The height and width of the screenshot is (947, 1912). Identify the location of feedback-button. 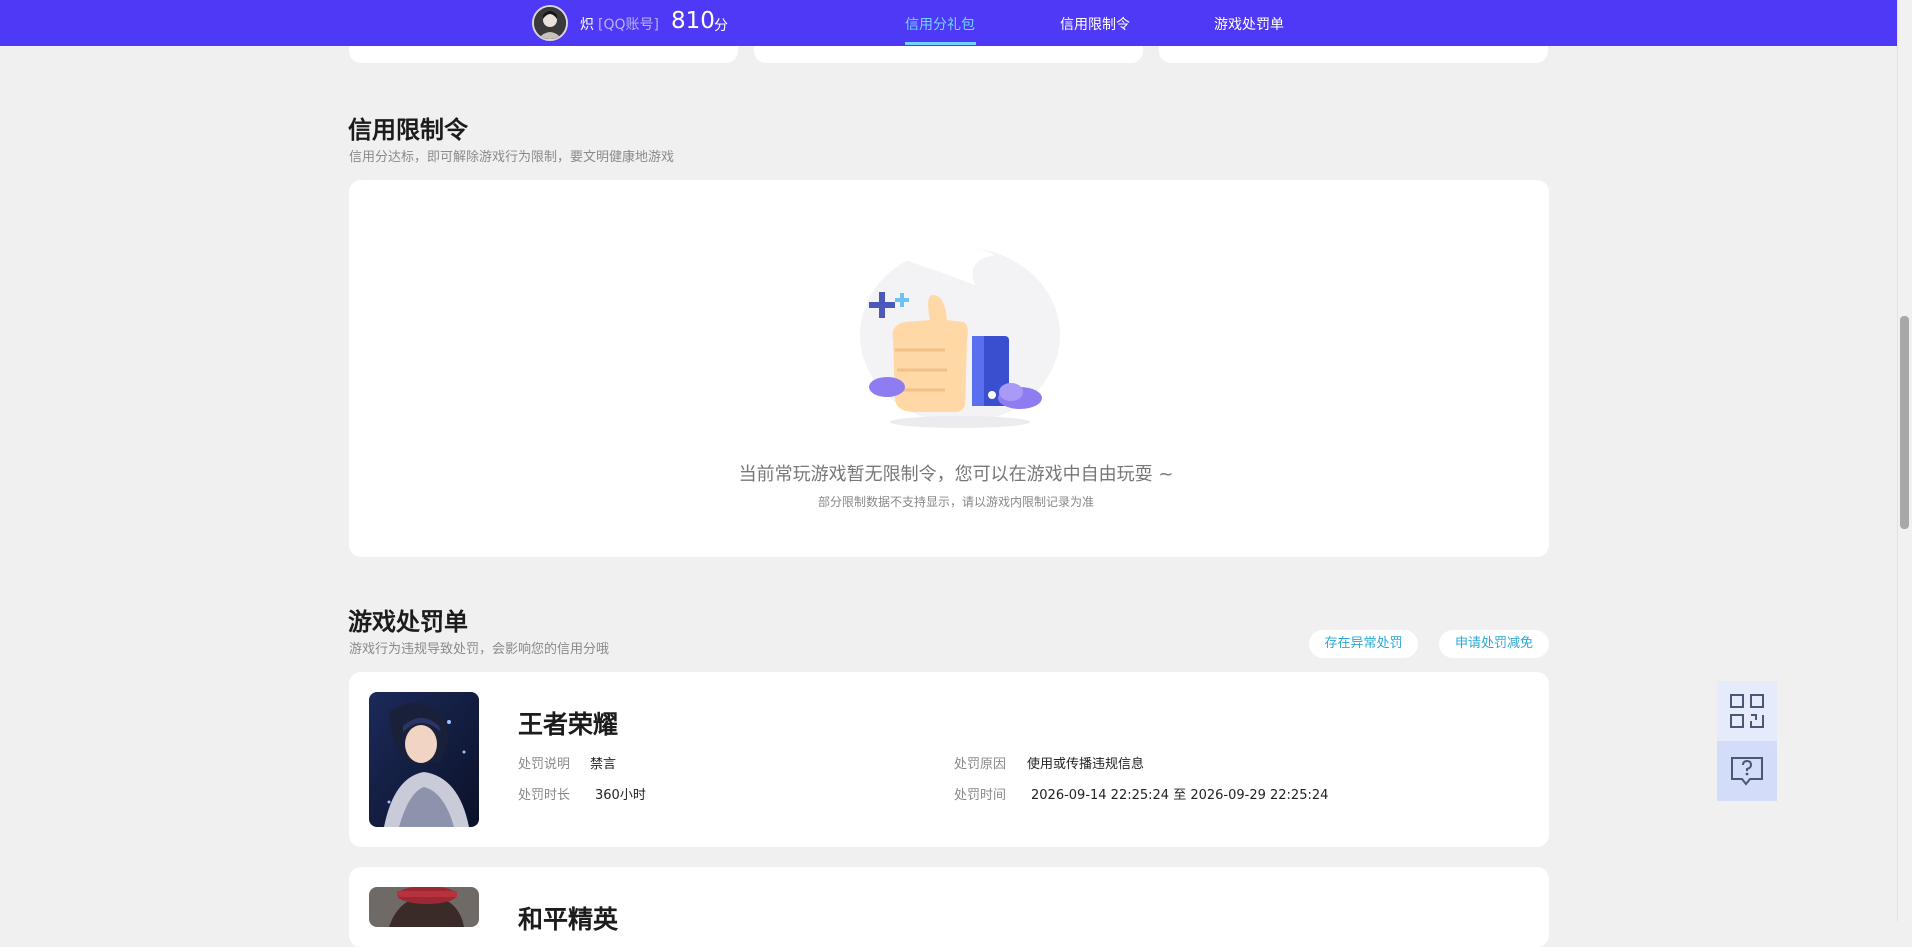
(1747, 771).